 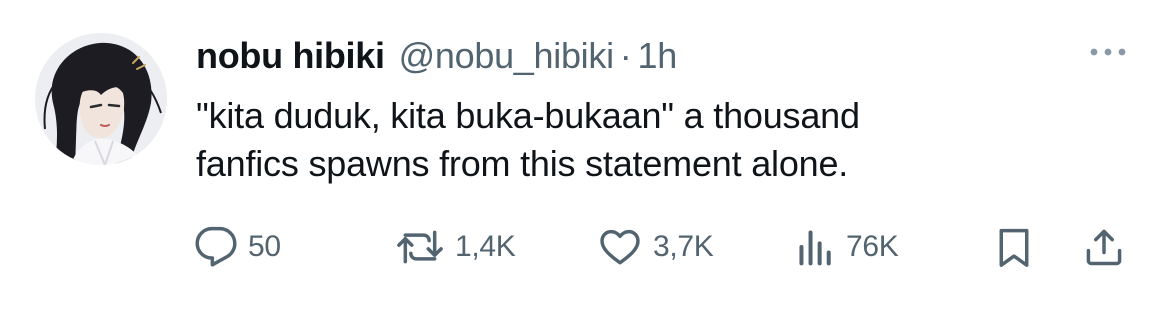 I want to click on repost-button: 1,4K, so click(x=455, y=247).